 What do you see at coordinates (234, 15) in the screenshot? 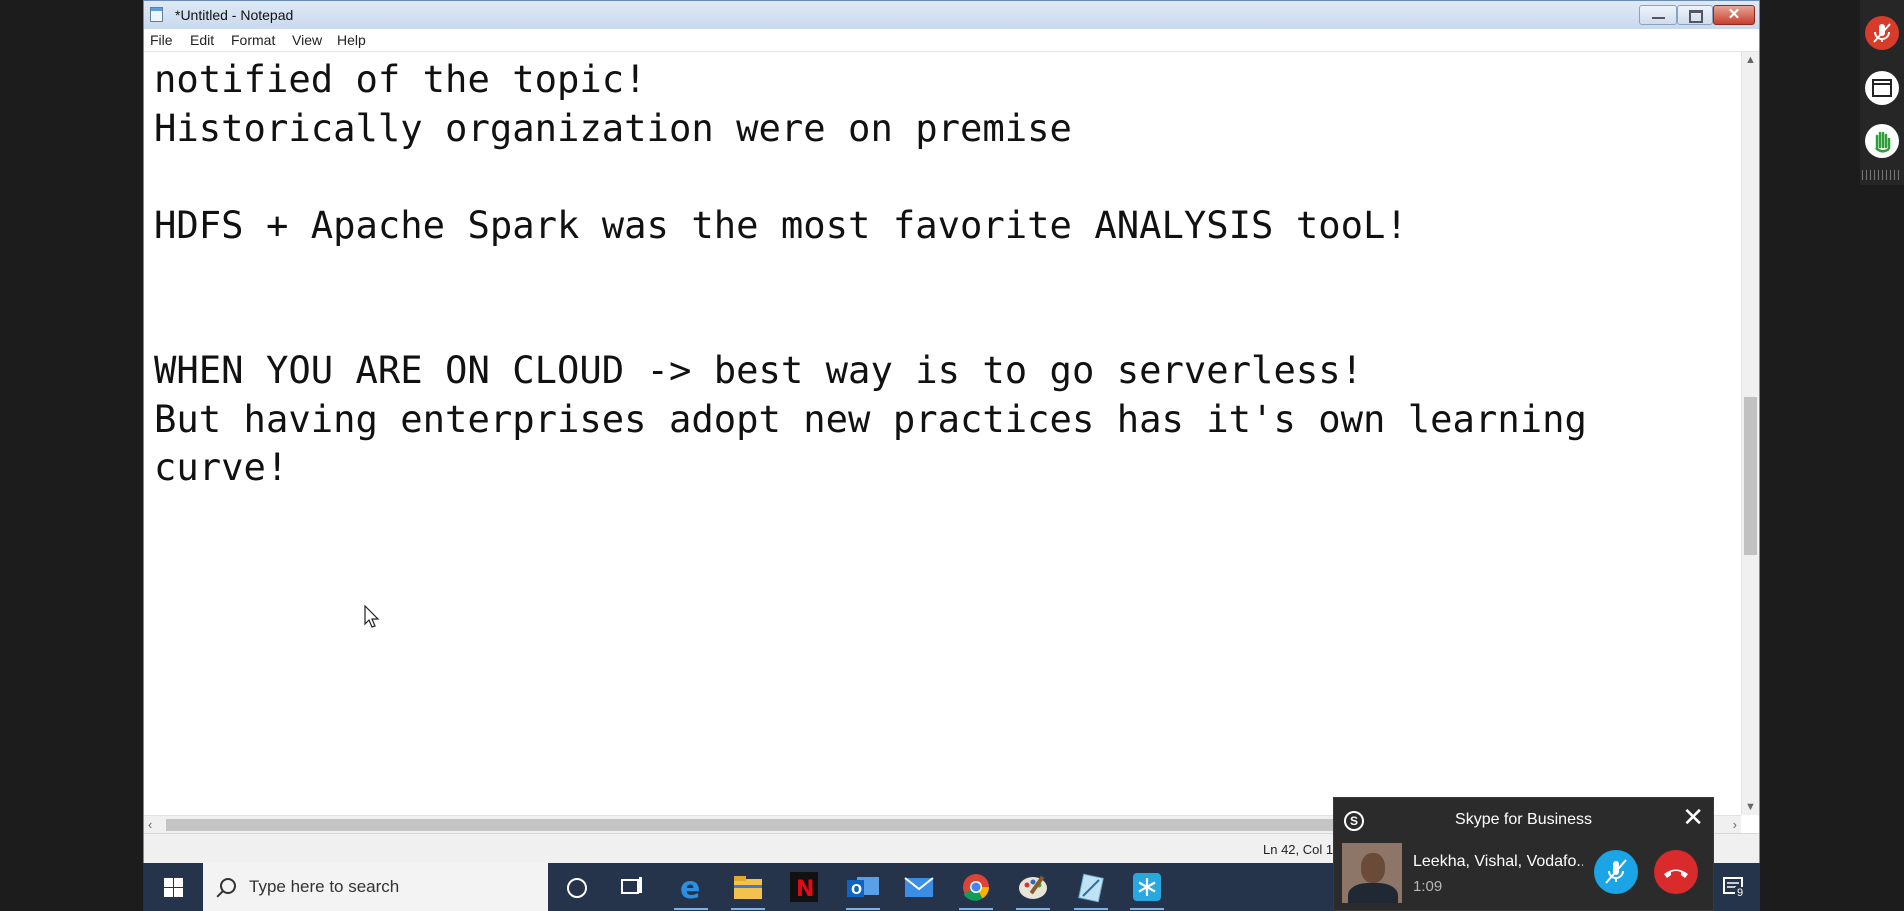
I see `window-title: *Untitled - Notepad` at bounding box center [234, 15].